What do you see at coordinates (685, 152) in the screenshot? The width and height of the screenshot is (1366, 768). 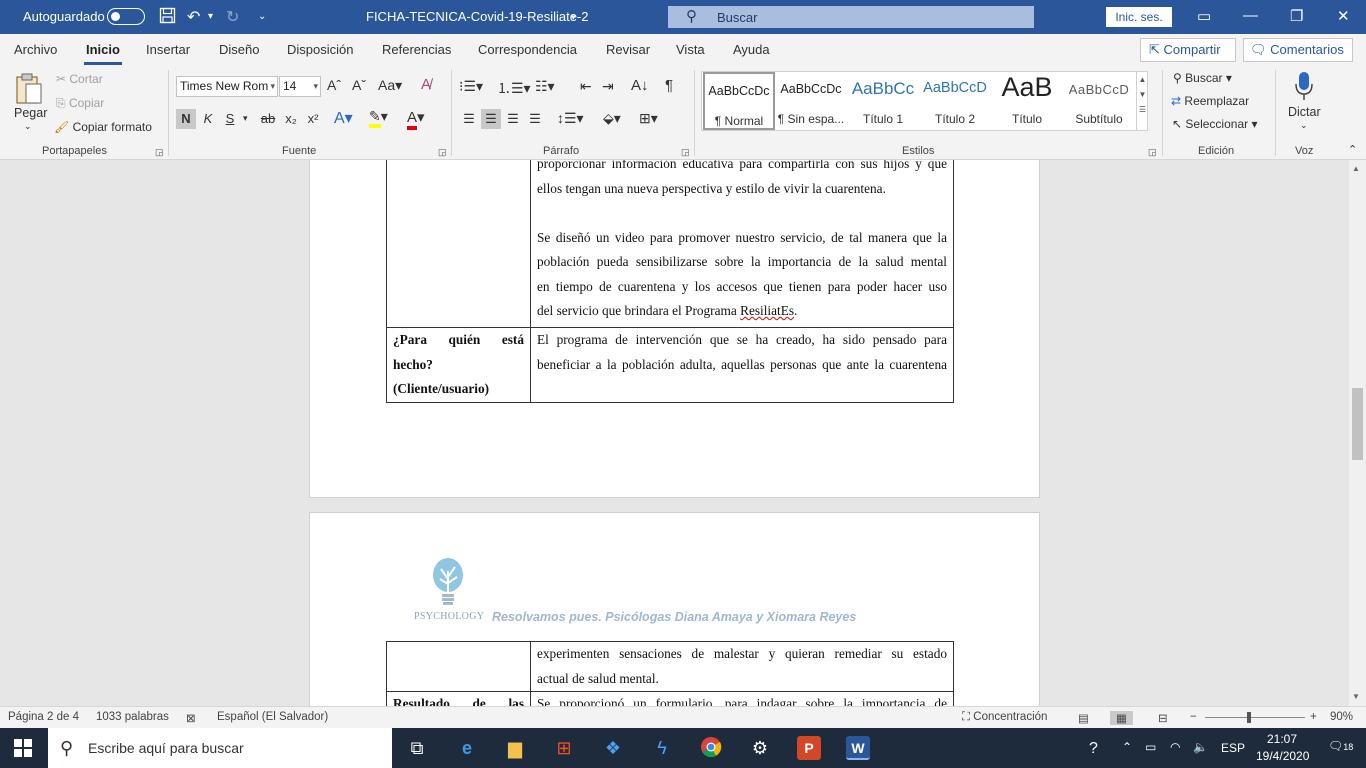 I see `paragraph-launcher-icon: ◲` at bounding box center [685, 152].